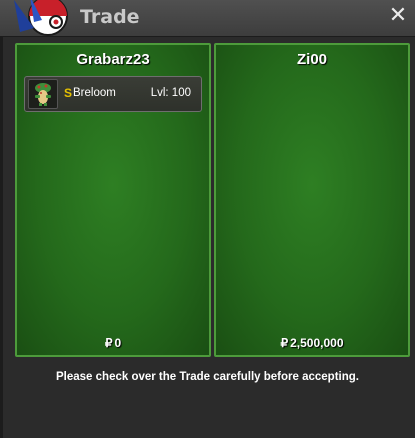 This screenshot has width=415, height=438. I want to click on left-money-value: 0, so click(118, 343).